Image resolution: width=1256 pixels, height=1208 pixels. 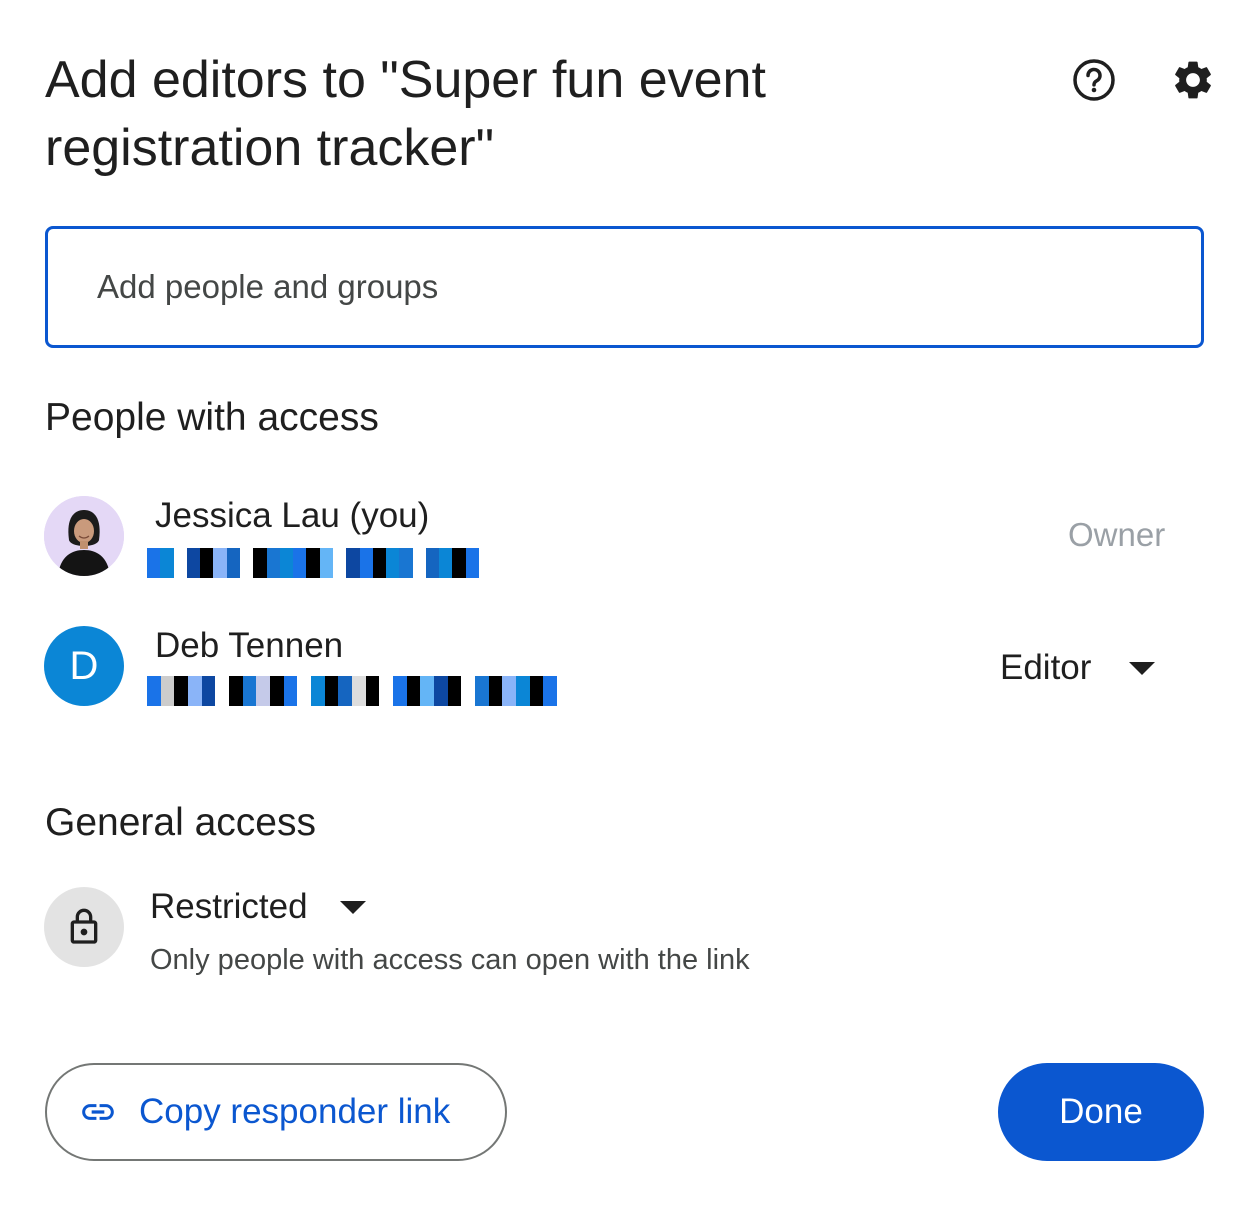 What do you see at coordinates (295, 1111) in the screenshot?
I see `copy-link-label: Copy responder link` at bounding box center [295, 1111].